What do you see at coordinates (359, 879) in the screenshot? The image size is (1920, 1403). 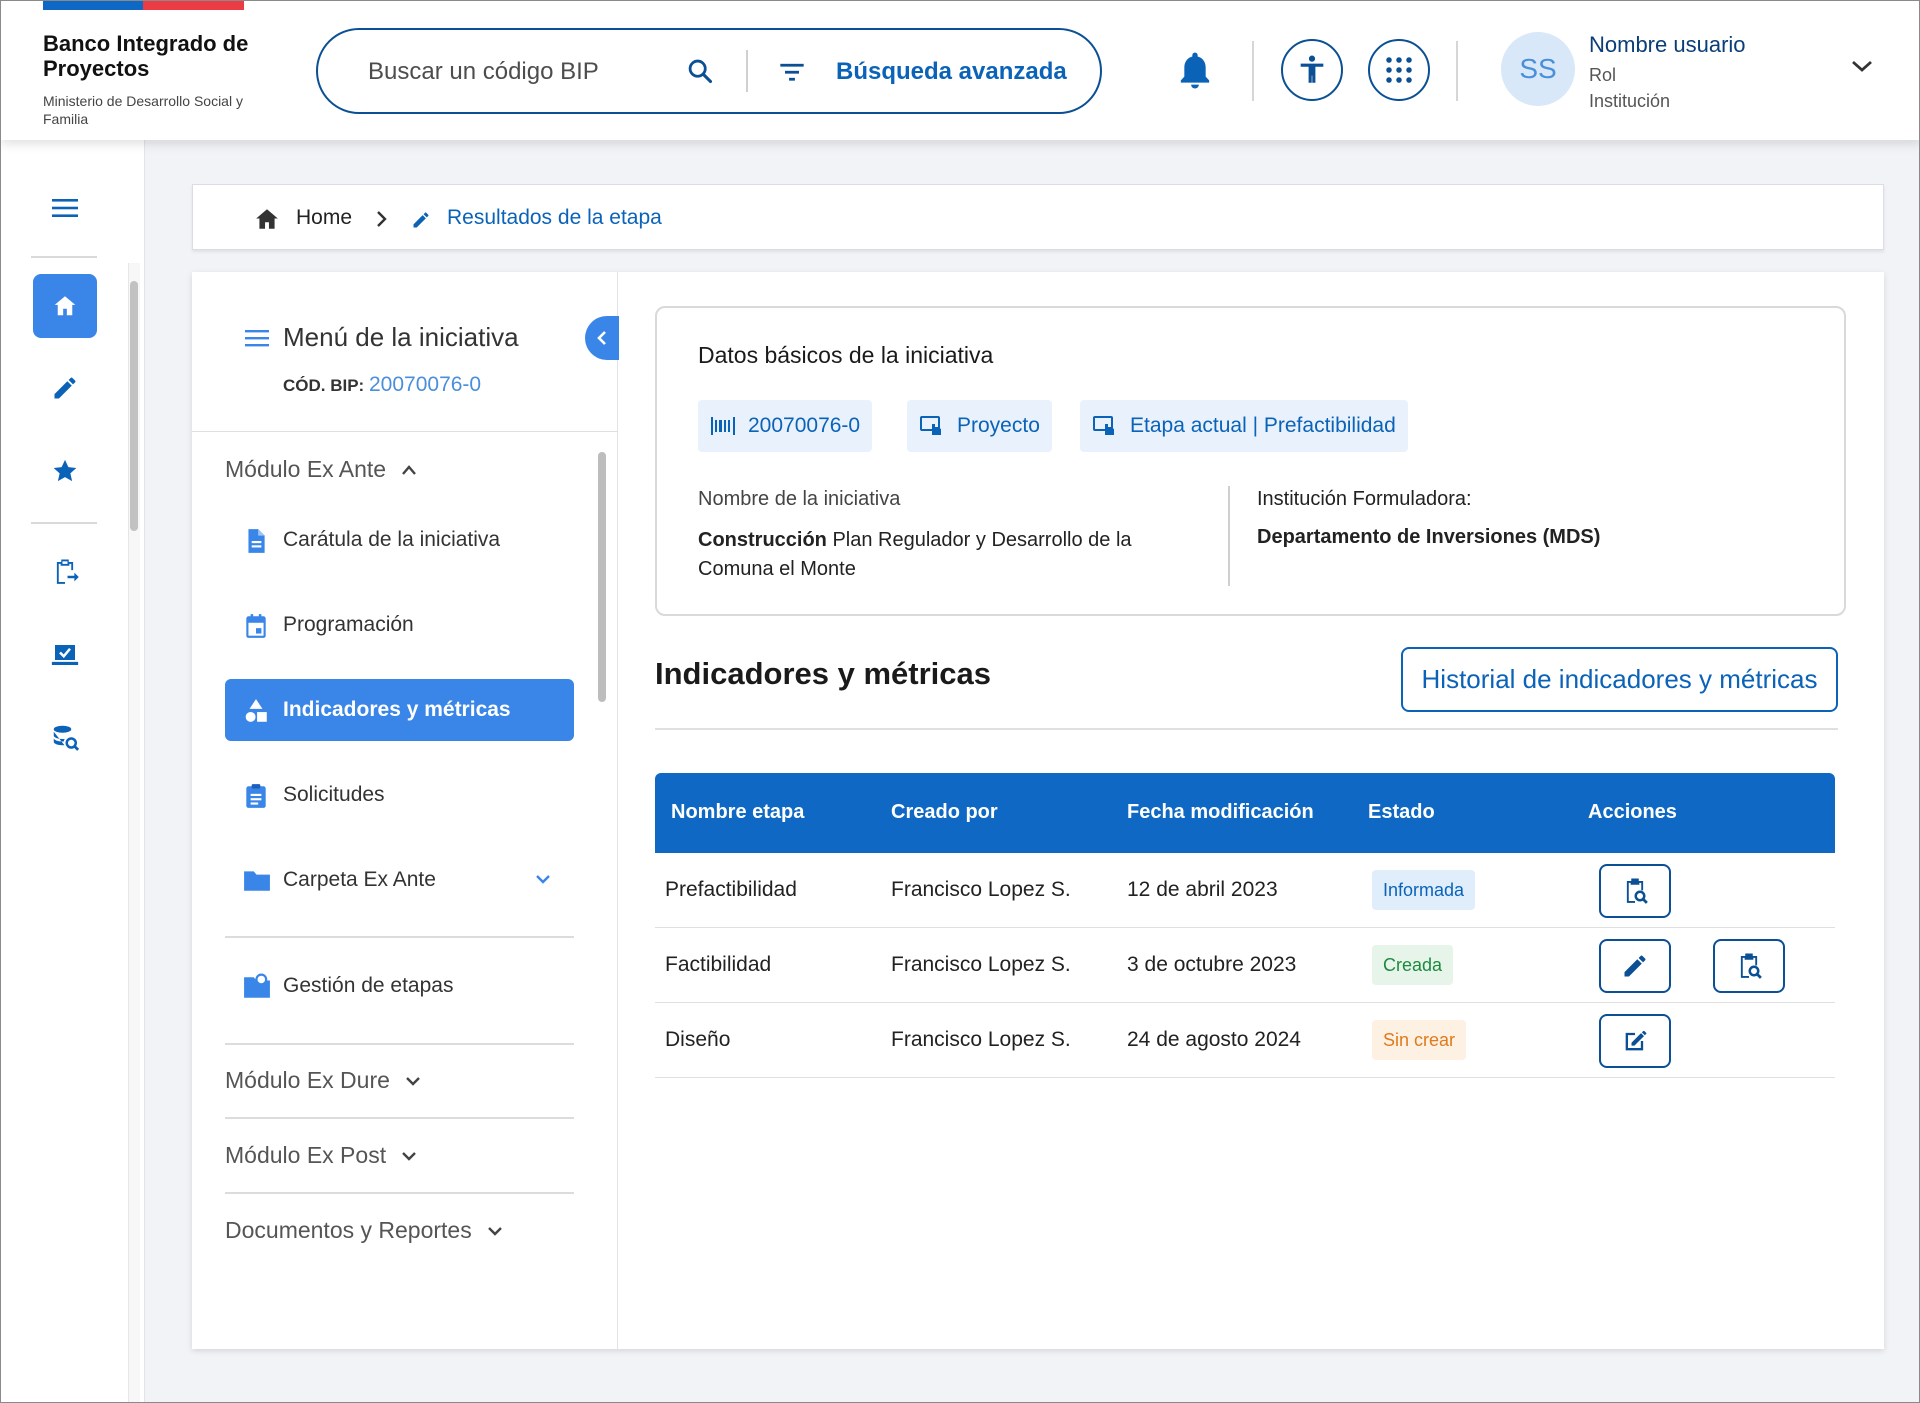 I see `menu-item-label: Carpeta Ex Ante` at bounding box center [359, 879].